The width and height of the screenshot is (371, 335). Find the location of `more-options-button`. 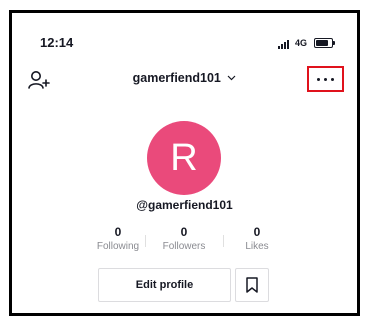

more-options-button is located at coordinates (325, 79).